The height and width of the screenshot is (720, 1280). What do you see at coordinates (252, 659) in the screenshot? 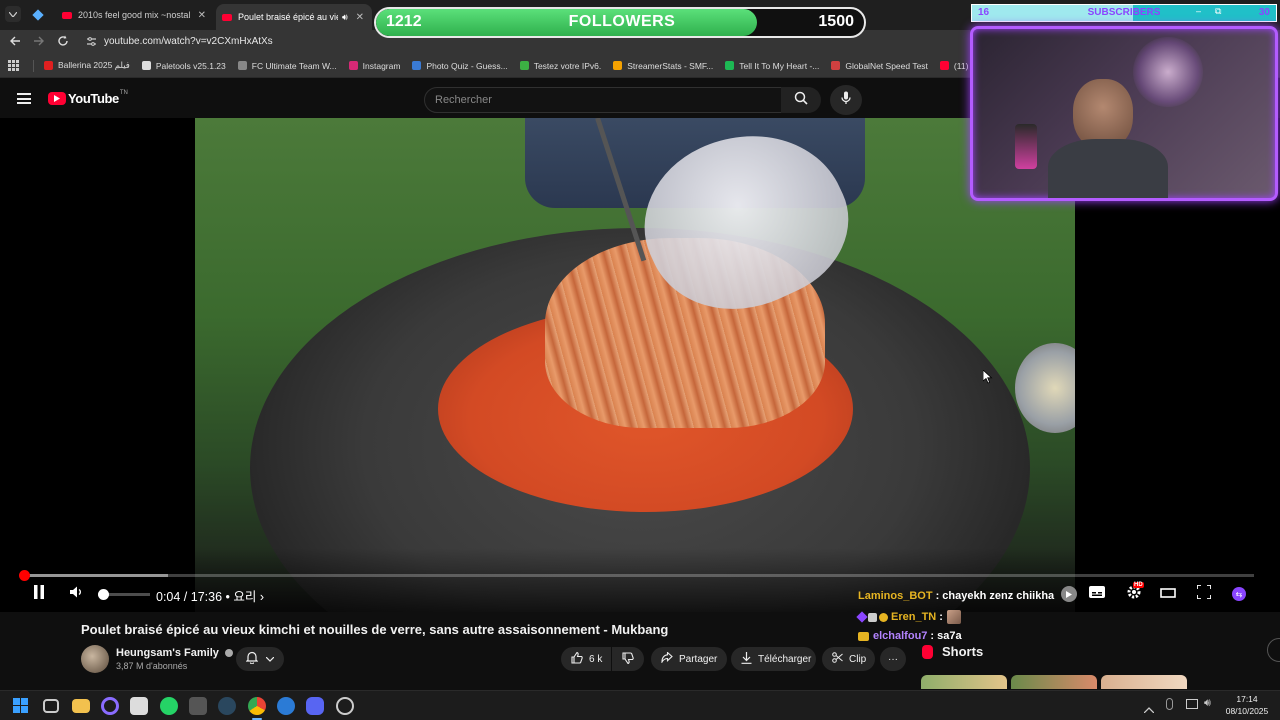
I see `bell-icon` at bounding box center [252, 659].